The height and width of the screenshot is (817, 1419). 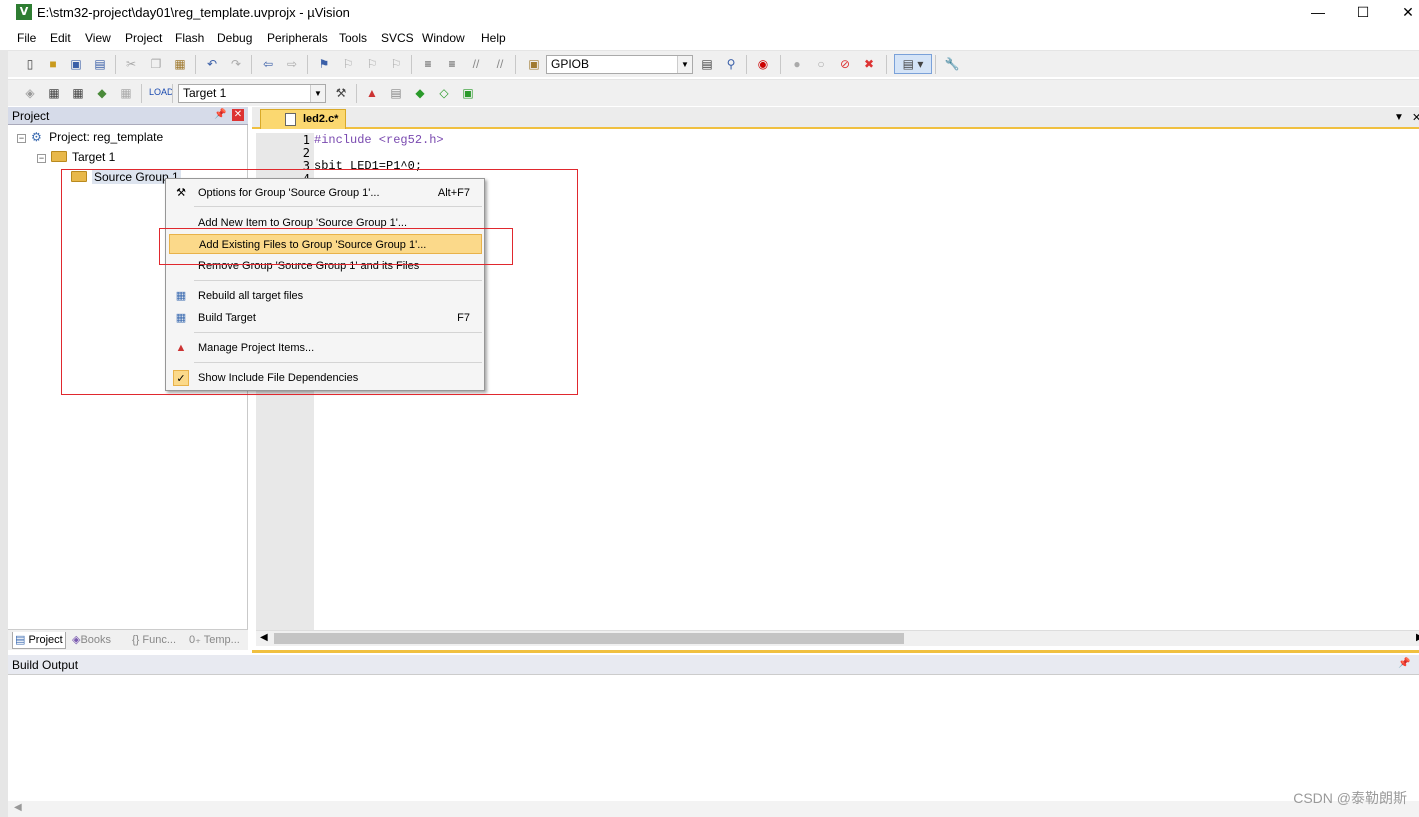 What do you see at coordinates (131, 64) in the screenshot?
I see `cut-icon: ✂` at bounding box center [131, 64].